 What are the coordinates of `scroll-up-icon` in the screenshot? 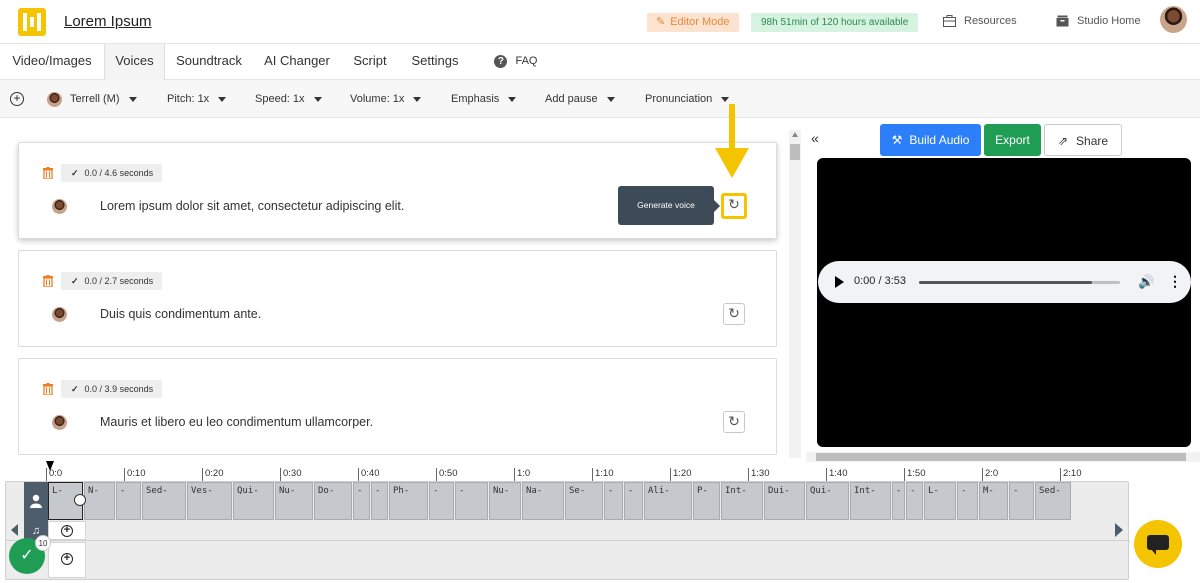 It's located at (795, 134).